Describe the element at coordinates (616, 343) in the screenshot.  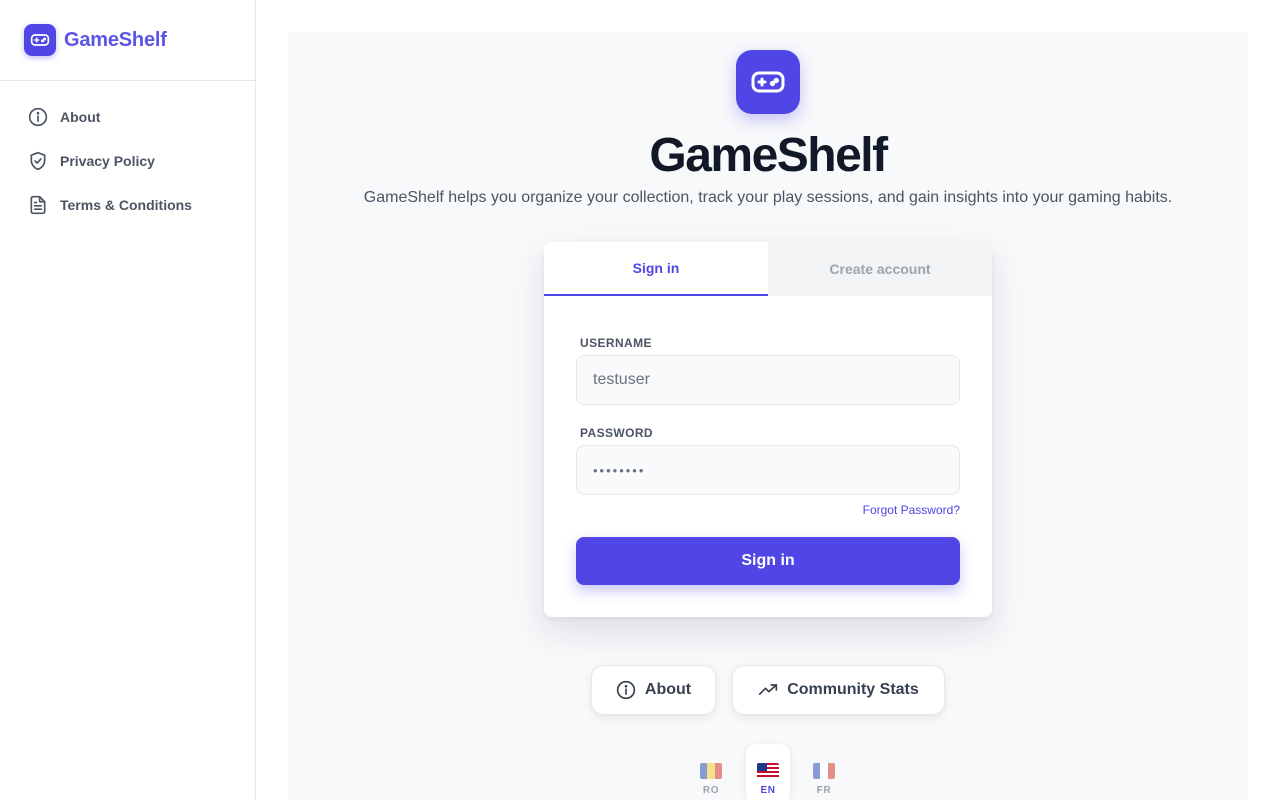
I see `username-label: USERNAME` at that location.